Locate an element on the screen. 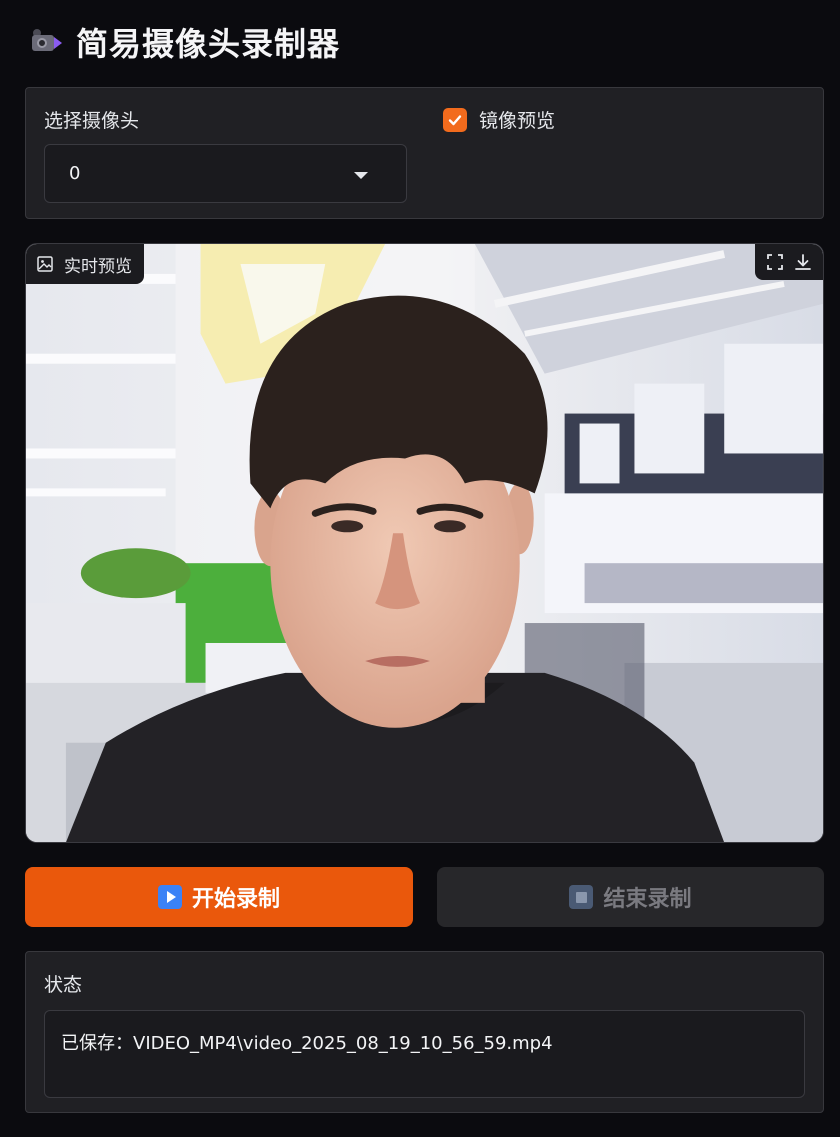 This screenshot has height=1137, width=840. start-recording-button: 开始录制 is located at coordinates (219, 897).